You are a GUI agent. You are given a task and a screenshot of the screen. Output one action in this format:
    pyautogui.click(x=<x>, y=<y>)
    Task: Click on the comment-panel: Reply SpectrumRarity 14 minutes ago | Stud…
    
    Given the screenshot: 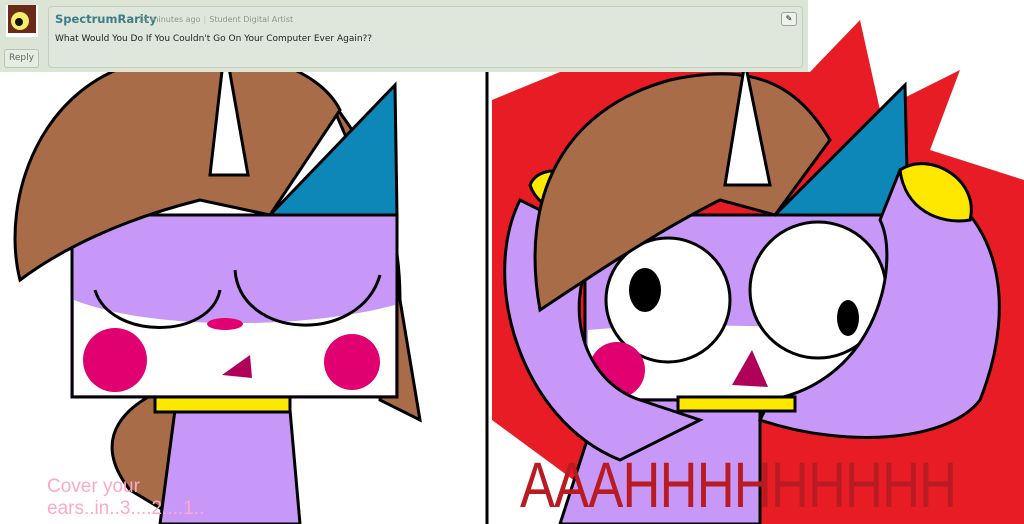 What is the action you would take?
    pyautogui.click(x=404, y=36)
    